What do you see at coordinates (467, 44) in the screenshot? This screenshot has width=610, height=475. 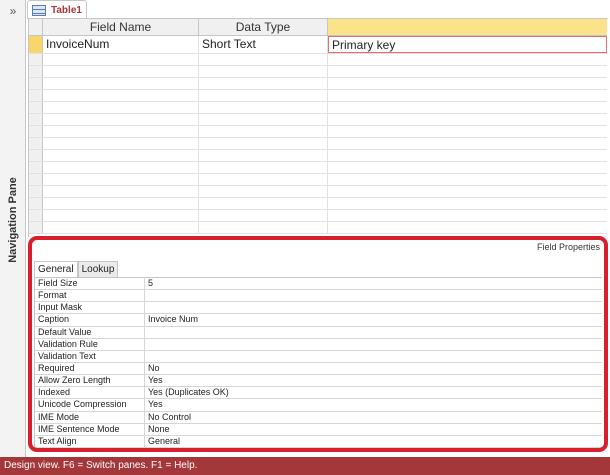 I see `description-cell: Primary key` at bounding box center [467, 44].